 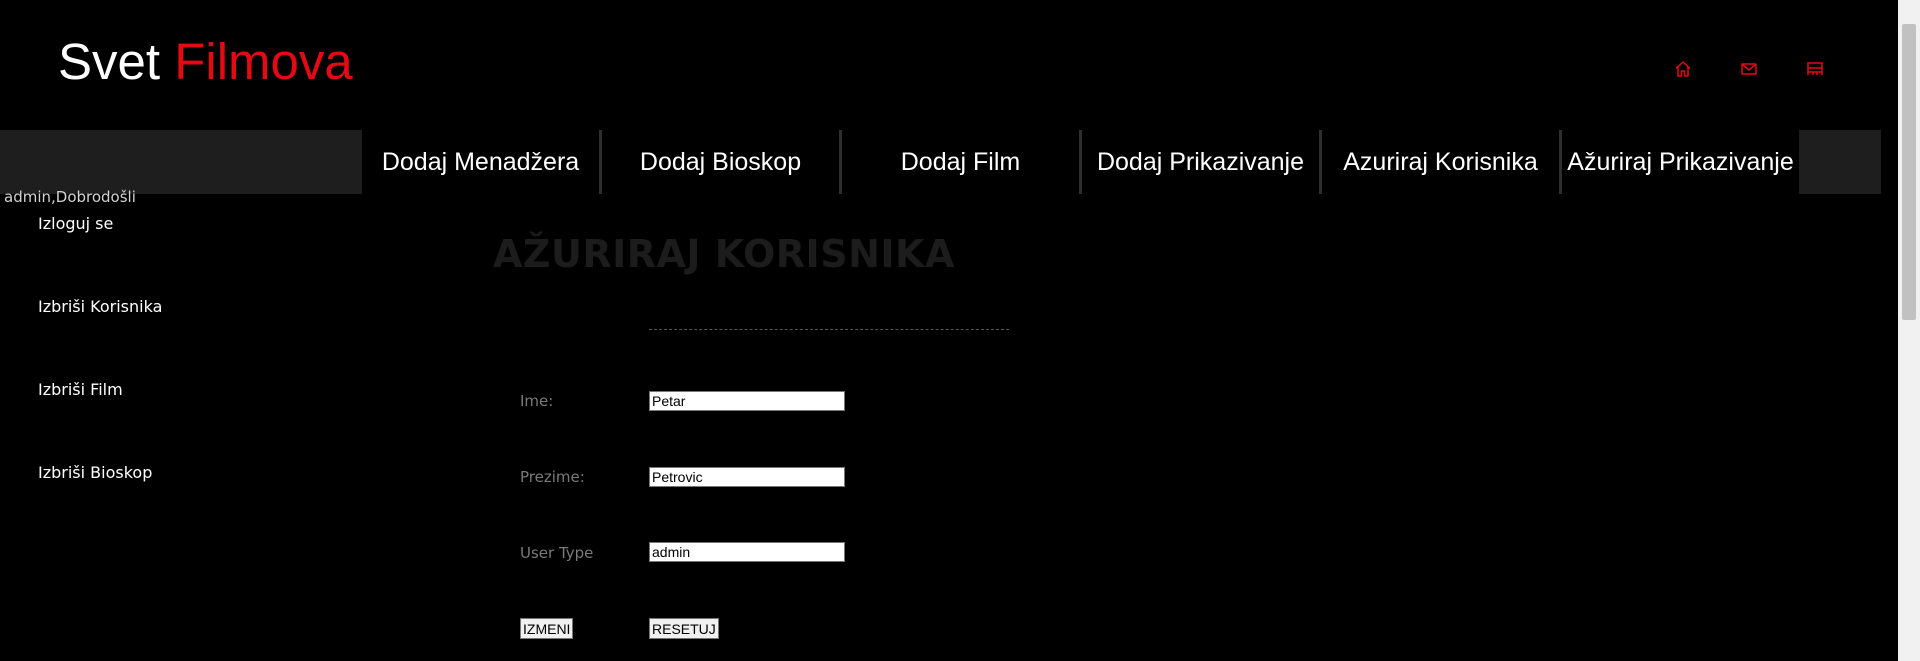 I want to click on last-name-field, so click(x=747, y=477).